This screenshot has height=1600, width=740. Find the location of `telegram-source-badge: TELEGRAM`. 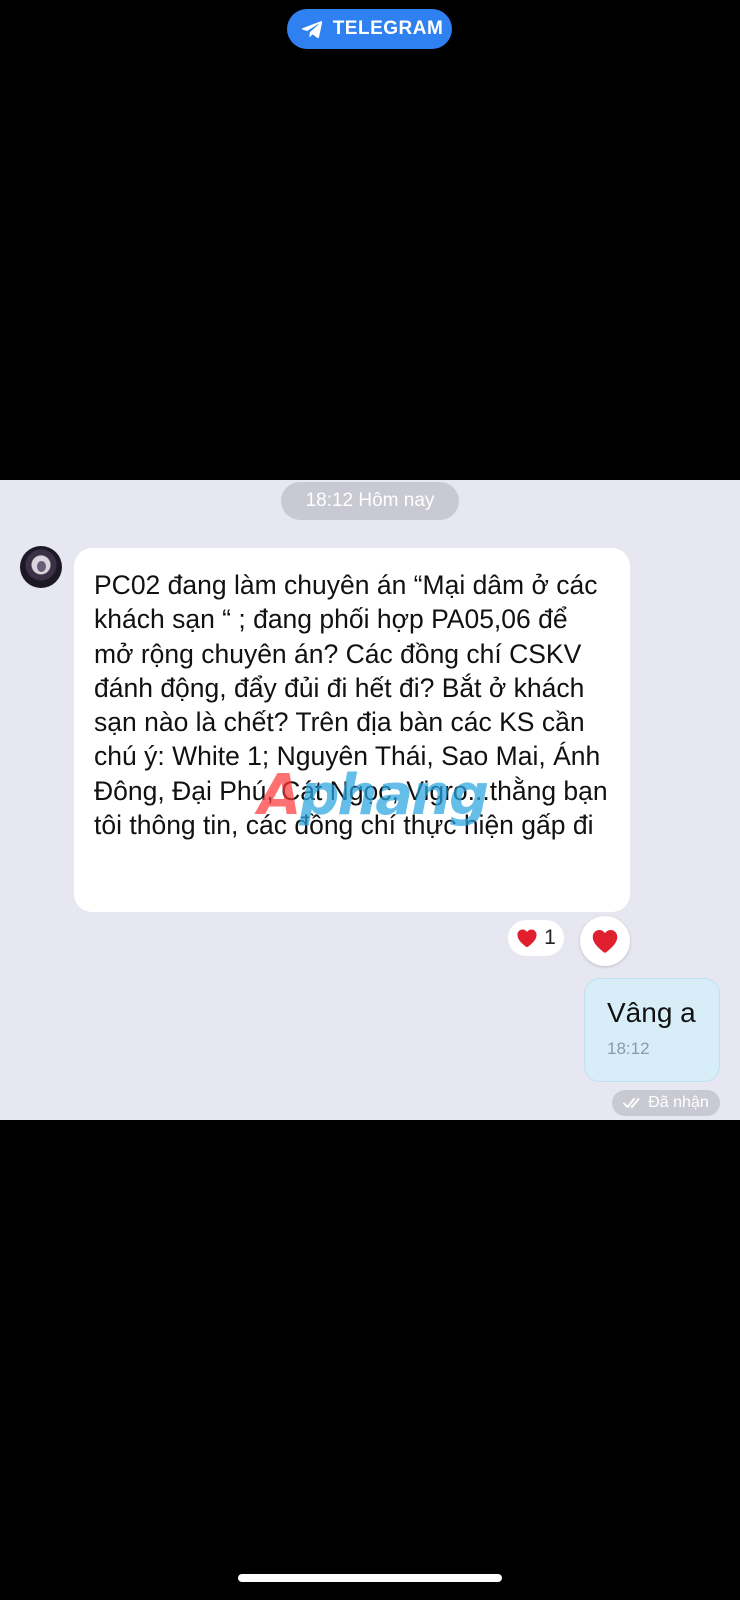

telegram-source-badge: TELEGRAM is located at coordinates (369, 29).